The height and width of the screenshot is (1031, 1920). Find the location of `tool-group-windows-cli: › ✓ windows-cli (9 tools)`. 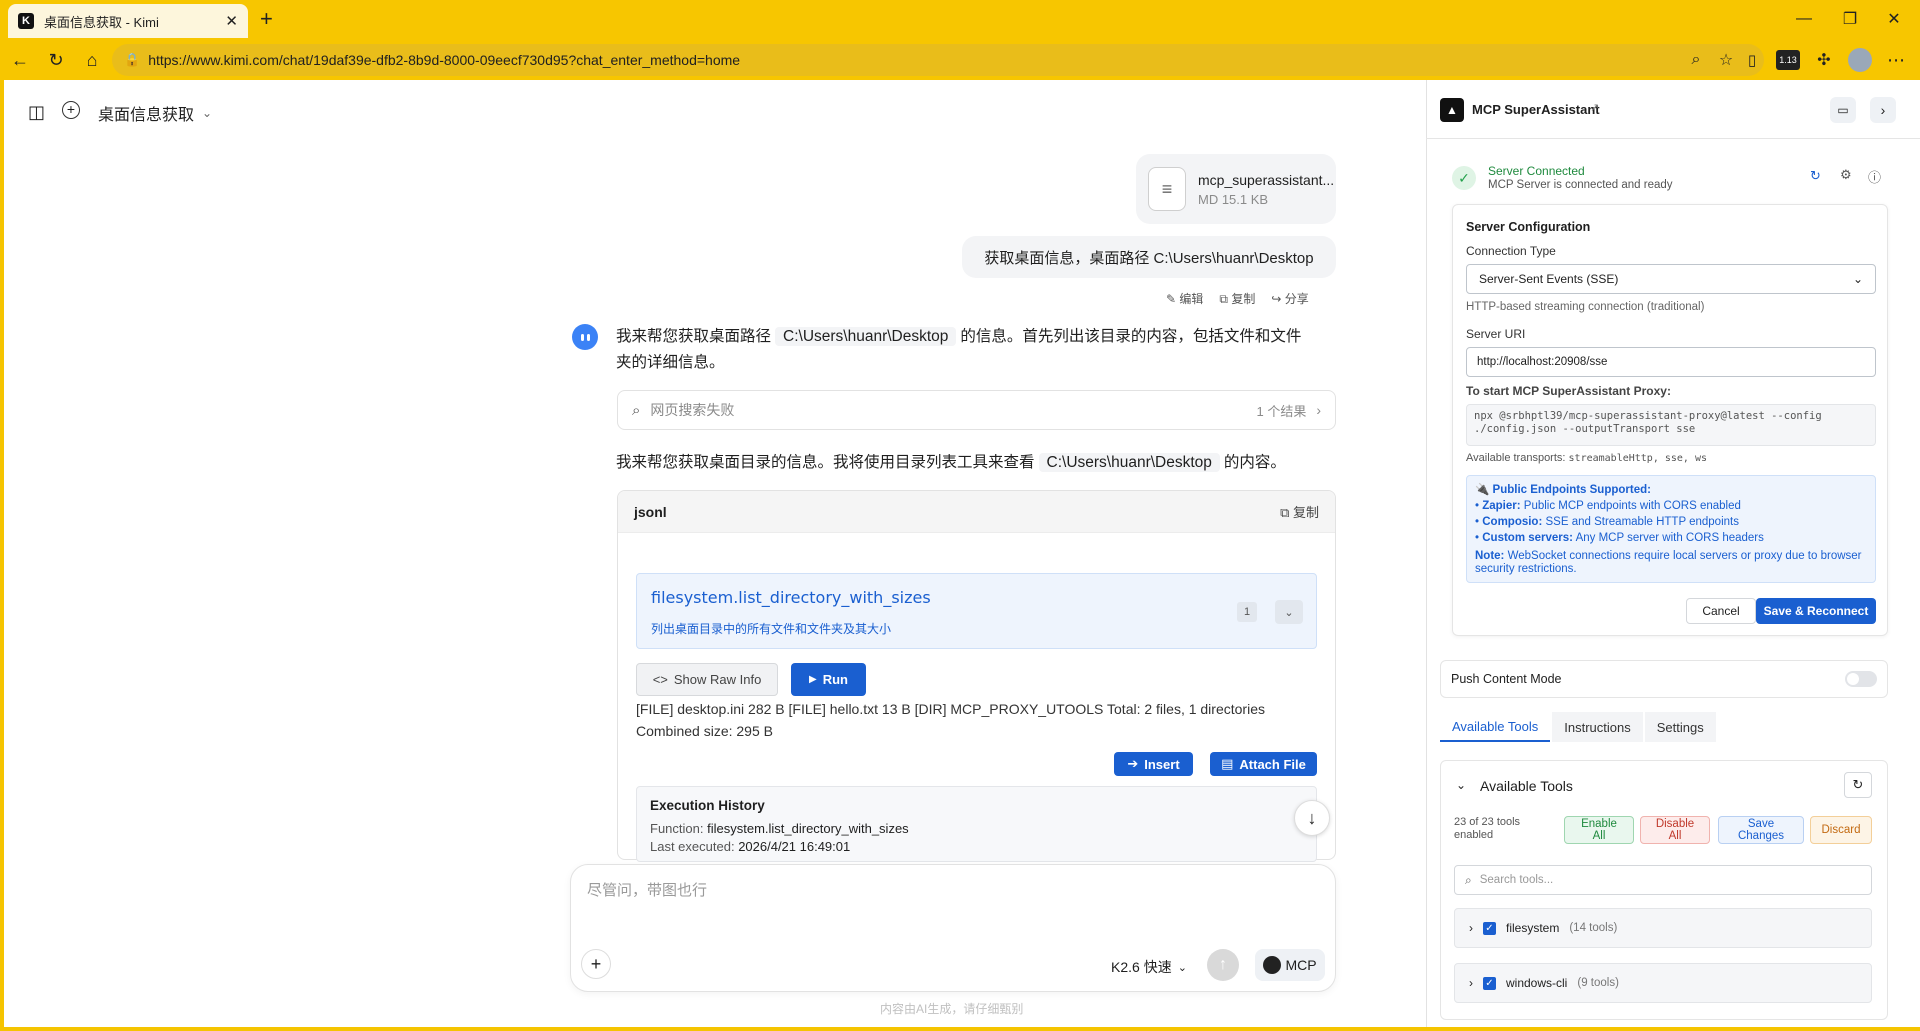

tool-group-windows-cli: › ✓ windows-cli (9 tools) is located at coordinates (1663, 983).